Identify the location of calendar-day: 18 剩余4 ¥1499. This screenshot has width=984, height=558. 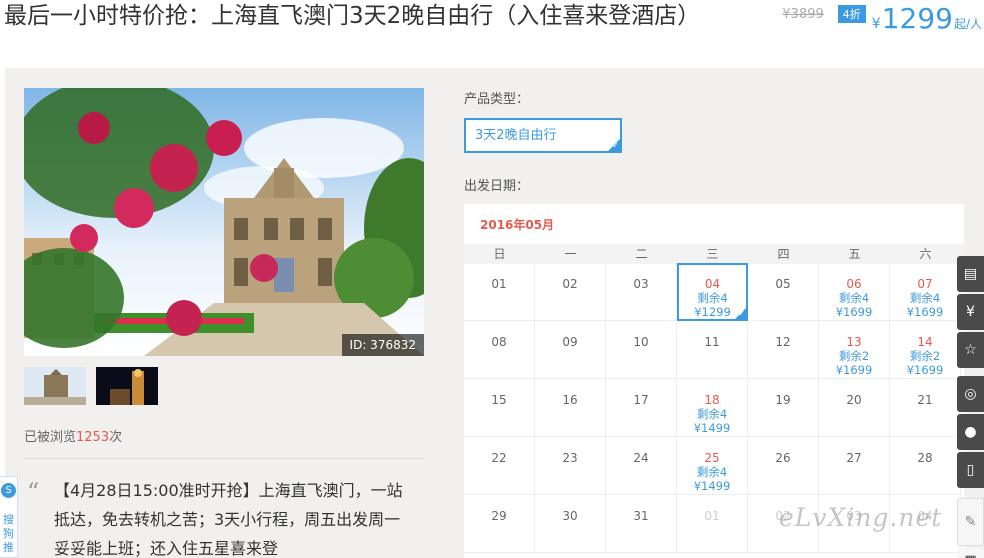
(712, 408).